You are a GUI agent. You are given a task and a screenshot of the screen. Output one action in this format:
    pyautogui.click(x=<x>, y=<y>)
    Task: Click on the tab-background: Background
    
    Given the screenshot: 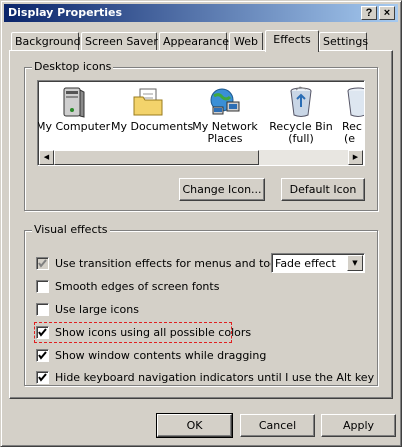 What is the action you would take?
    pyautogui.click(x=46, y=41)
    